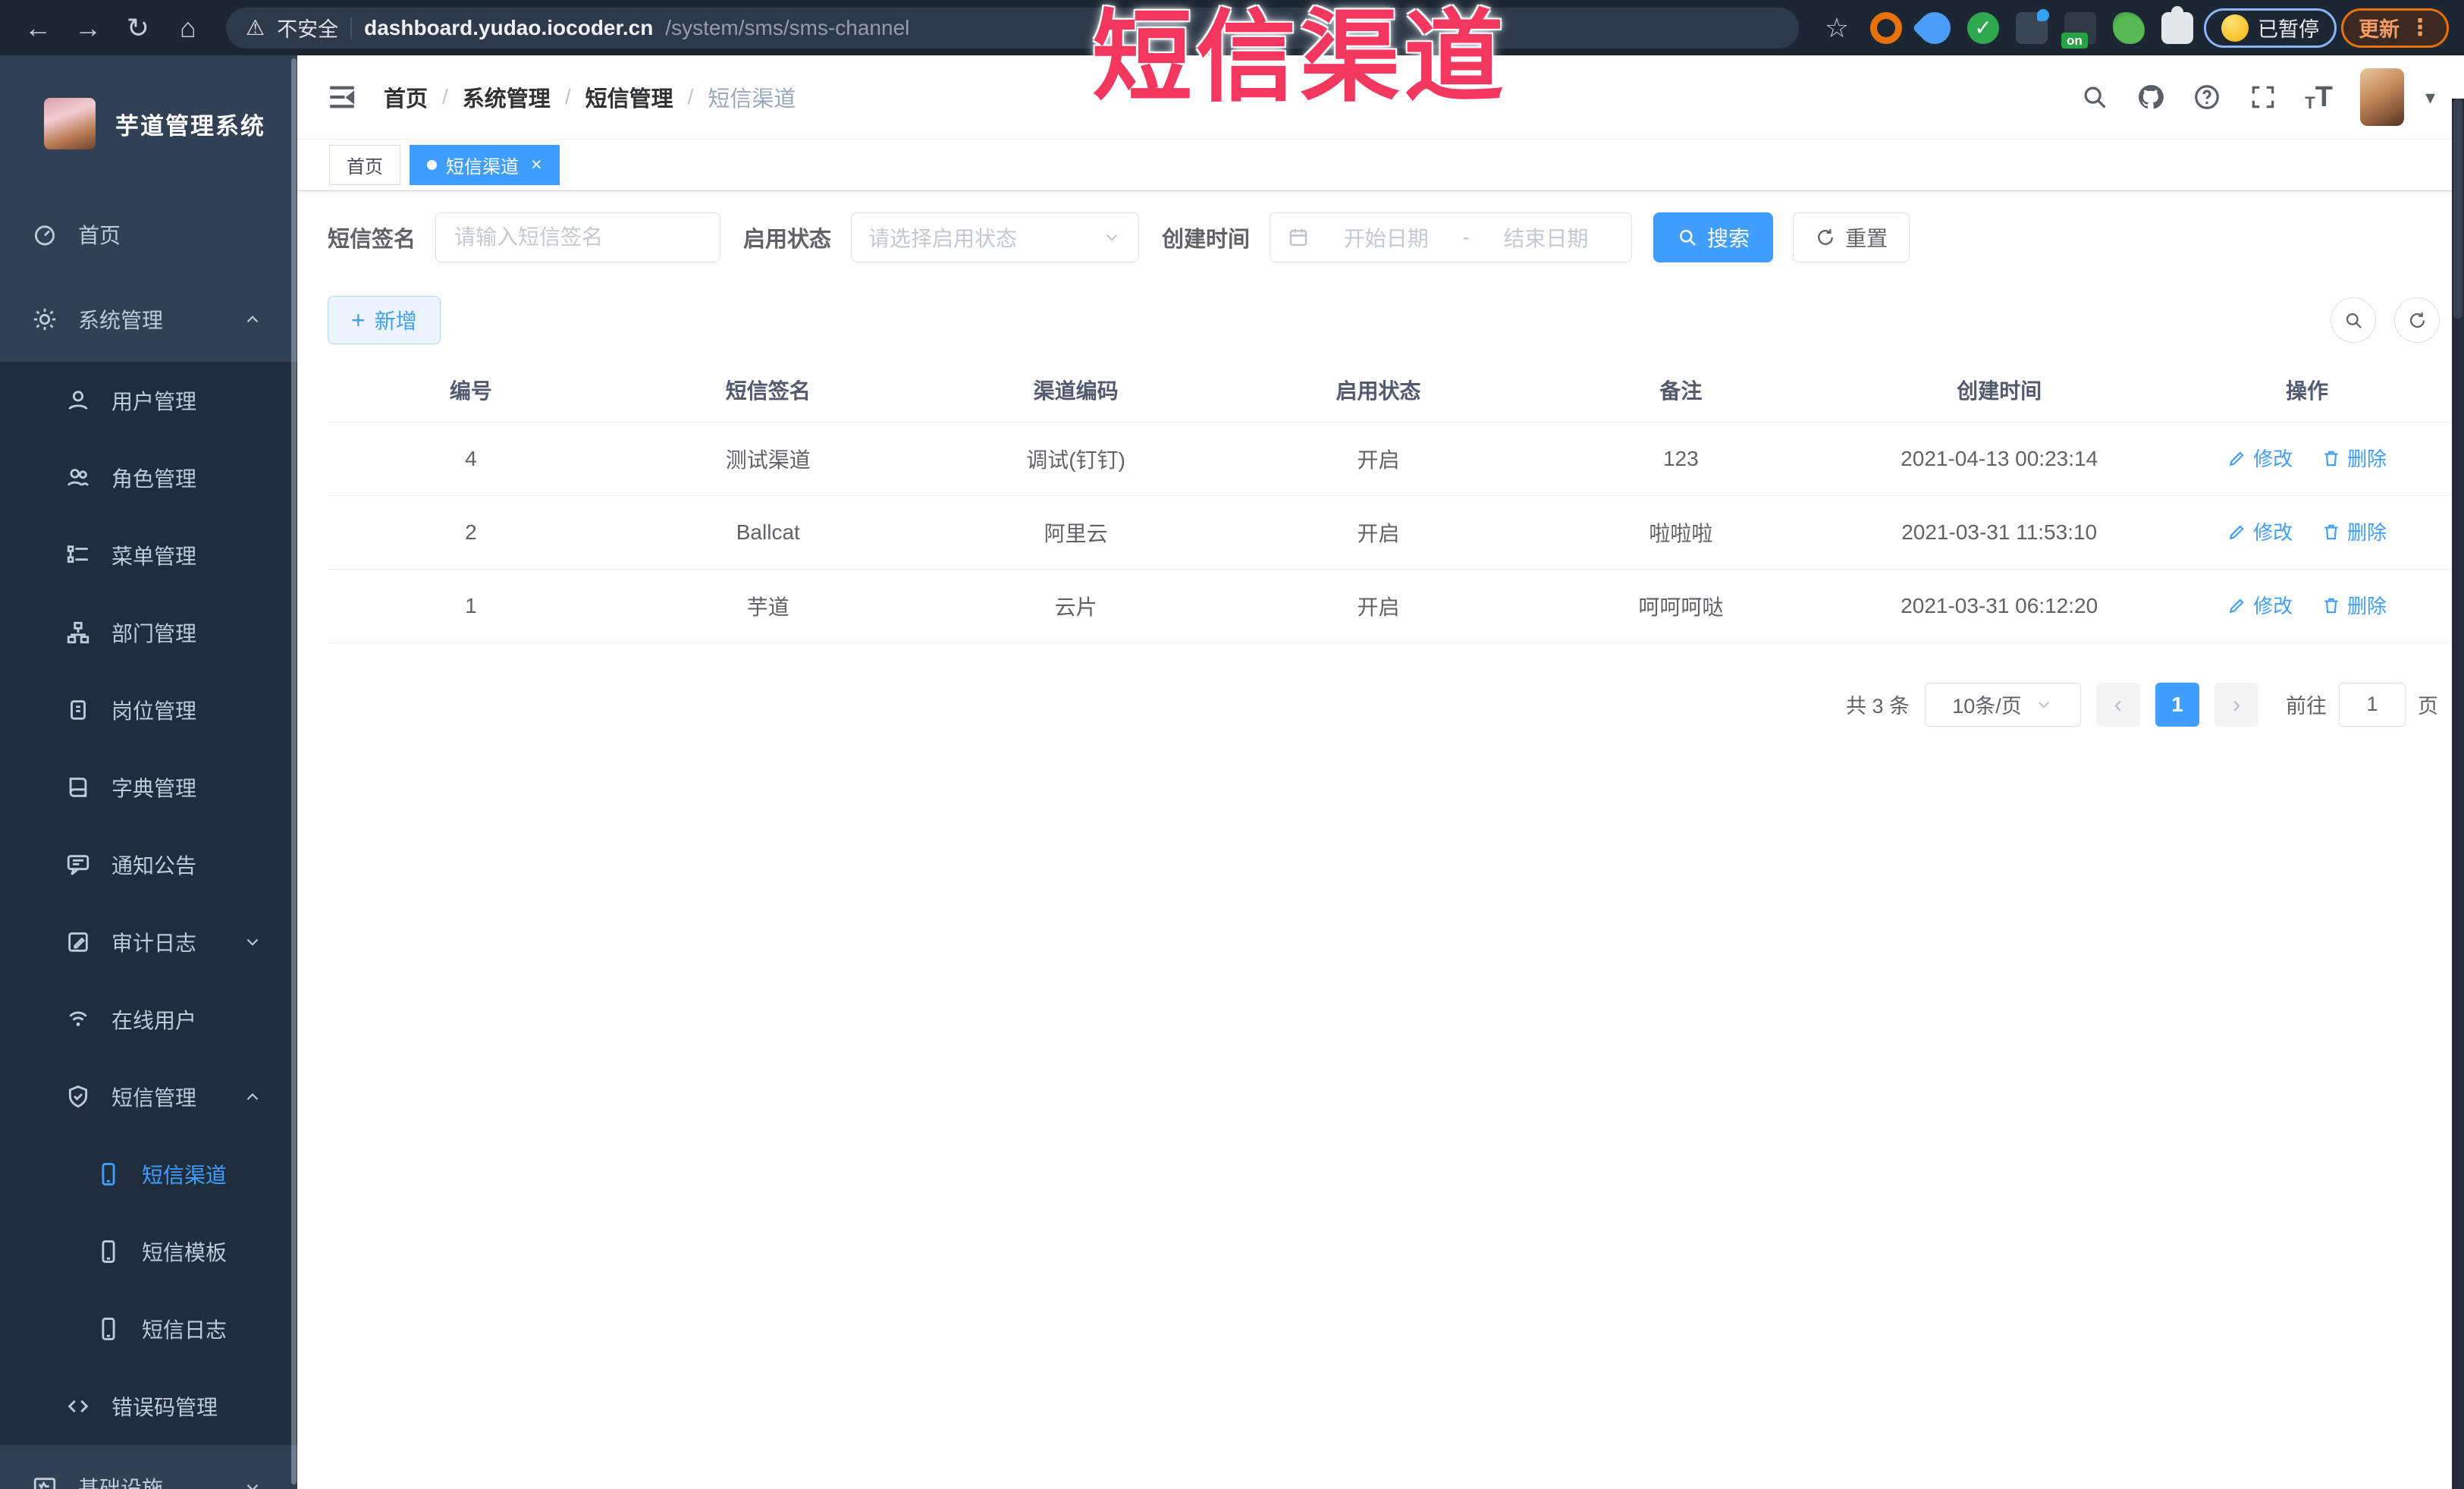 The image size is (2464, 1489). What do you see at coordinates (752, 99) in the screenshot?
I see `breadcrumb-current: 短信渠道` at bounding box center [752, 99].